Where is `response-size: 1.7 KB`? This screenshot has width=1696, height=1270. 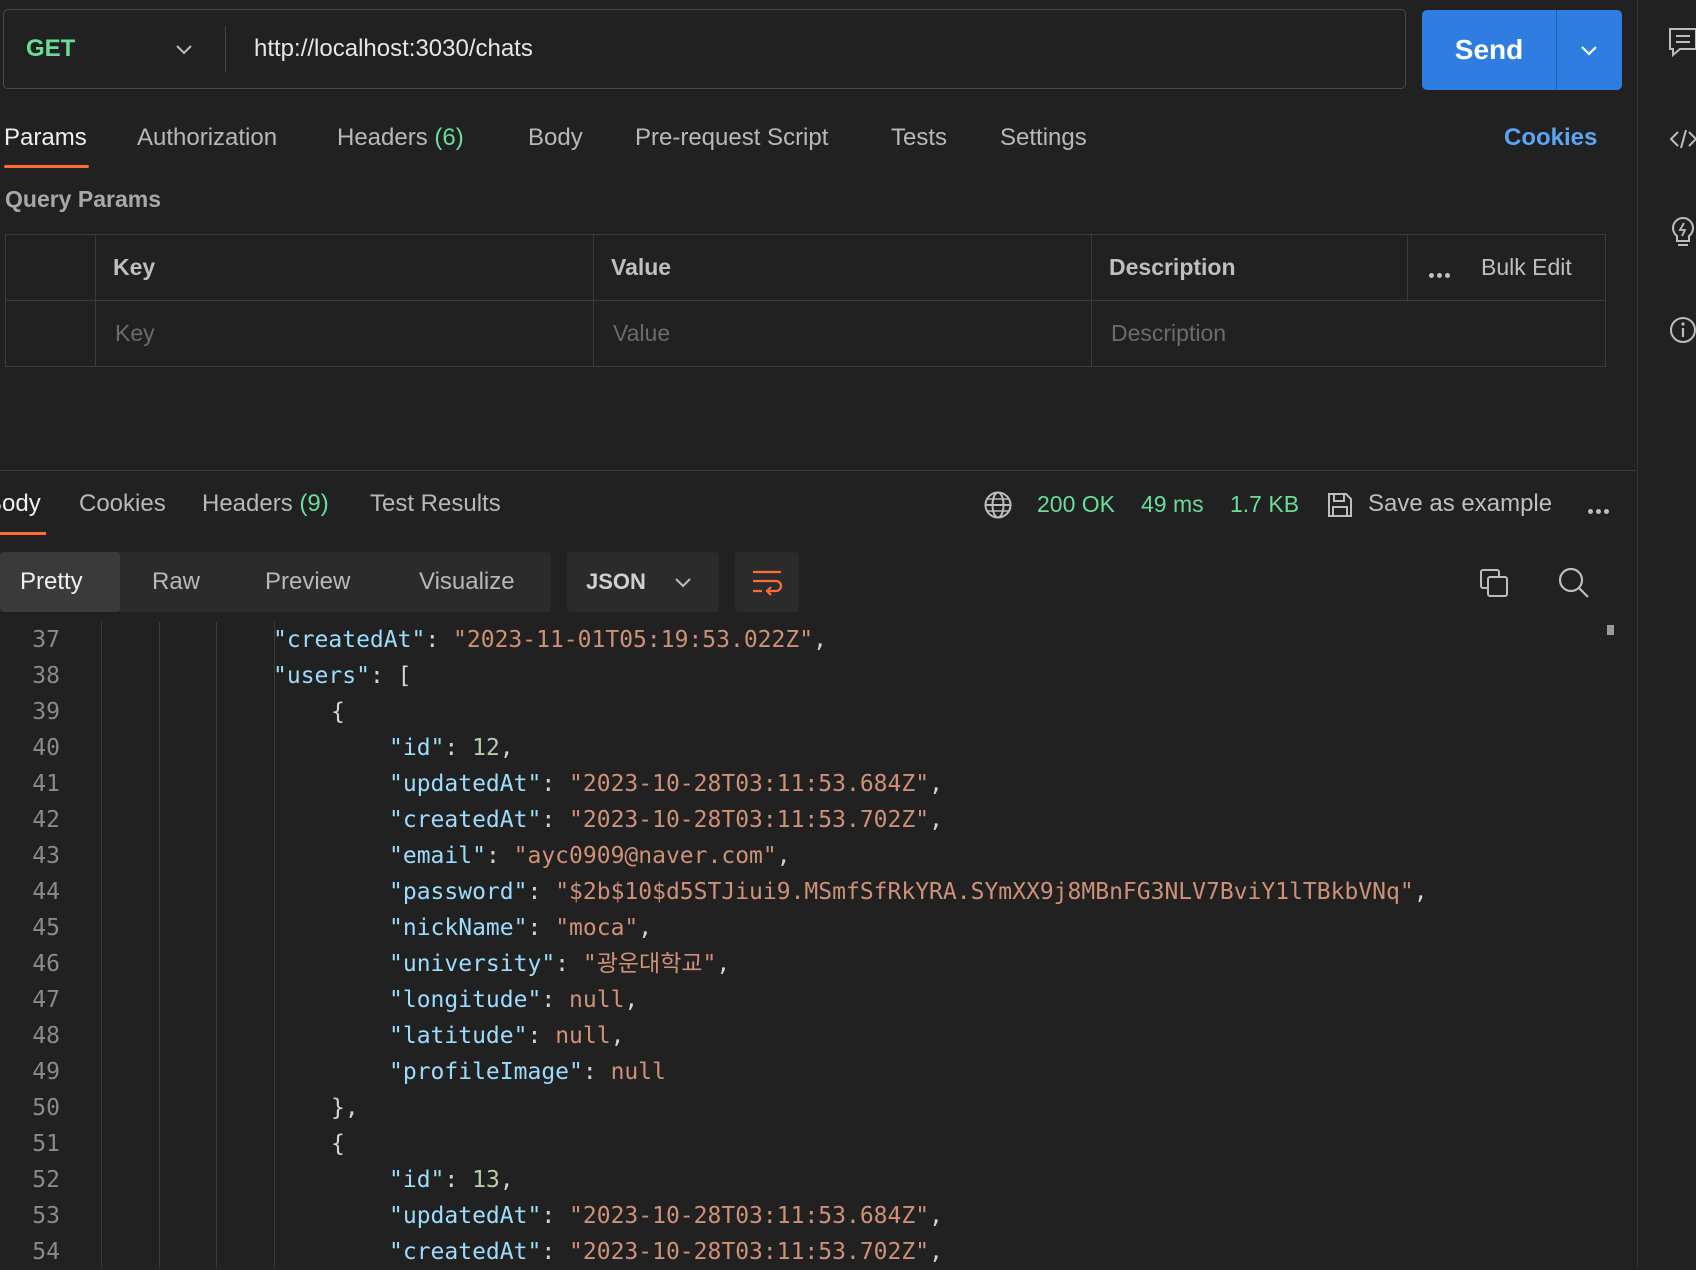 response-size: 1.7 KB is located at coordinates (1264, 504).